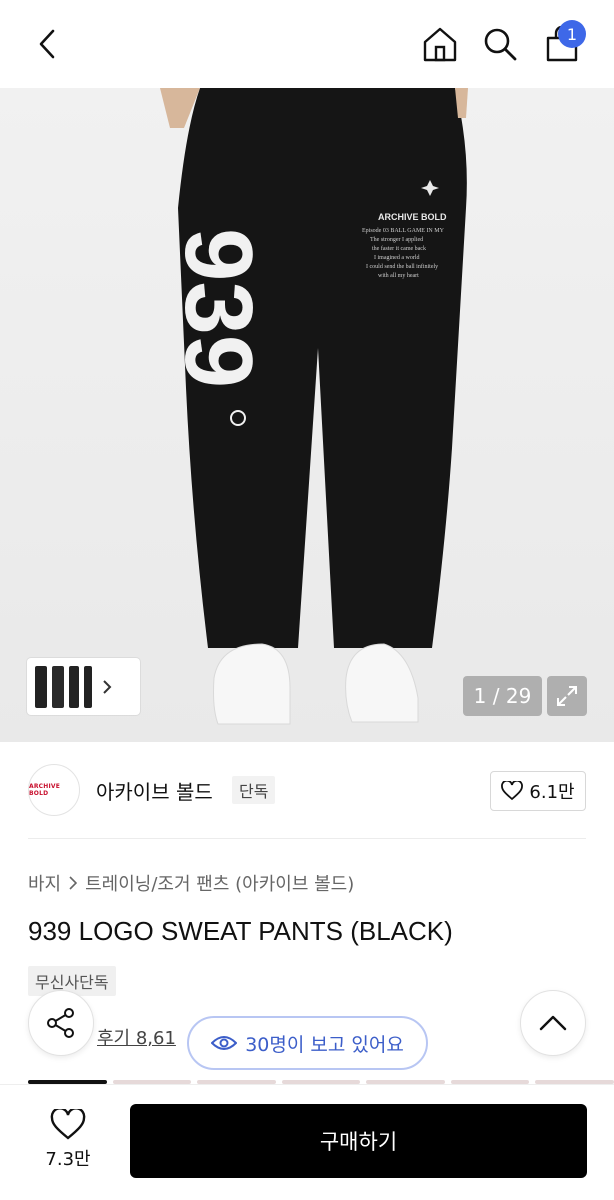 The height and width of the screenshot is (1200, 614). I want to click on wishlist-count: 7.3만, so click(68, 1159).